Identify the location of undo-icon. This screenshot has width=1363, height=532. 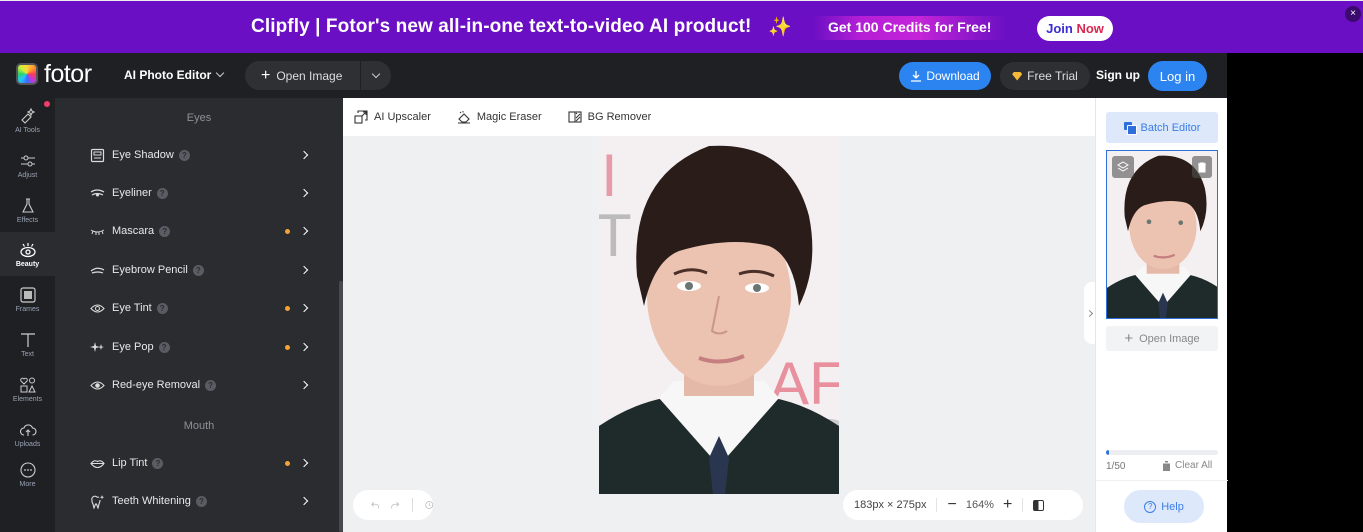
(375, 505).